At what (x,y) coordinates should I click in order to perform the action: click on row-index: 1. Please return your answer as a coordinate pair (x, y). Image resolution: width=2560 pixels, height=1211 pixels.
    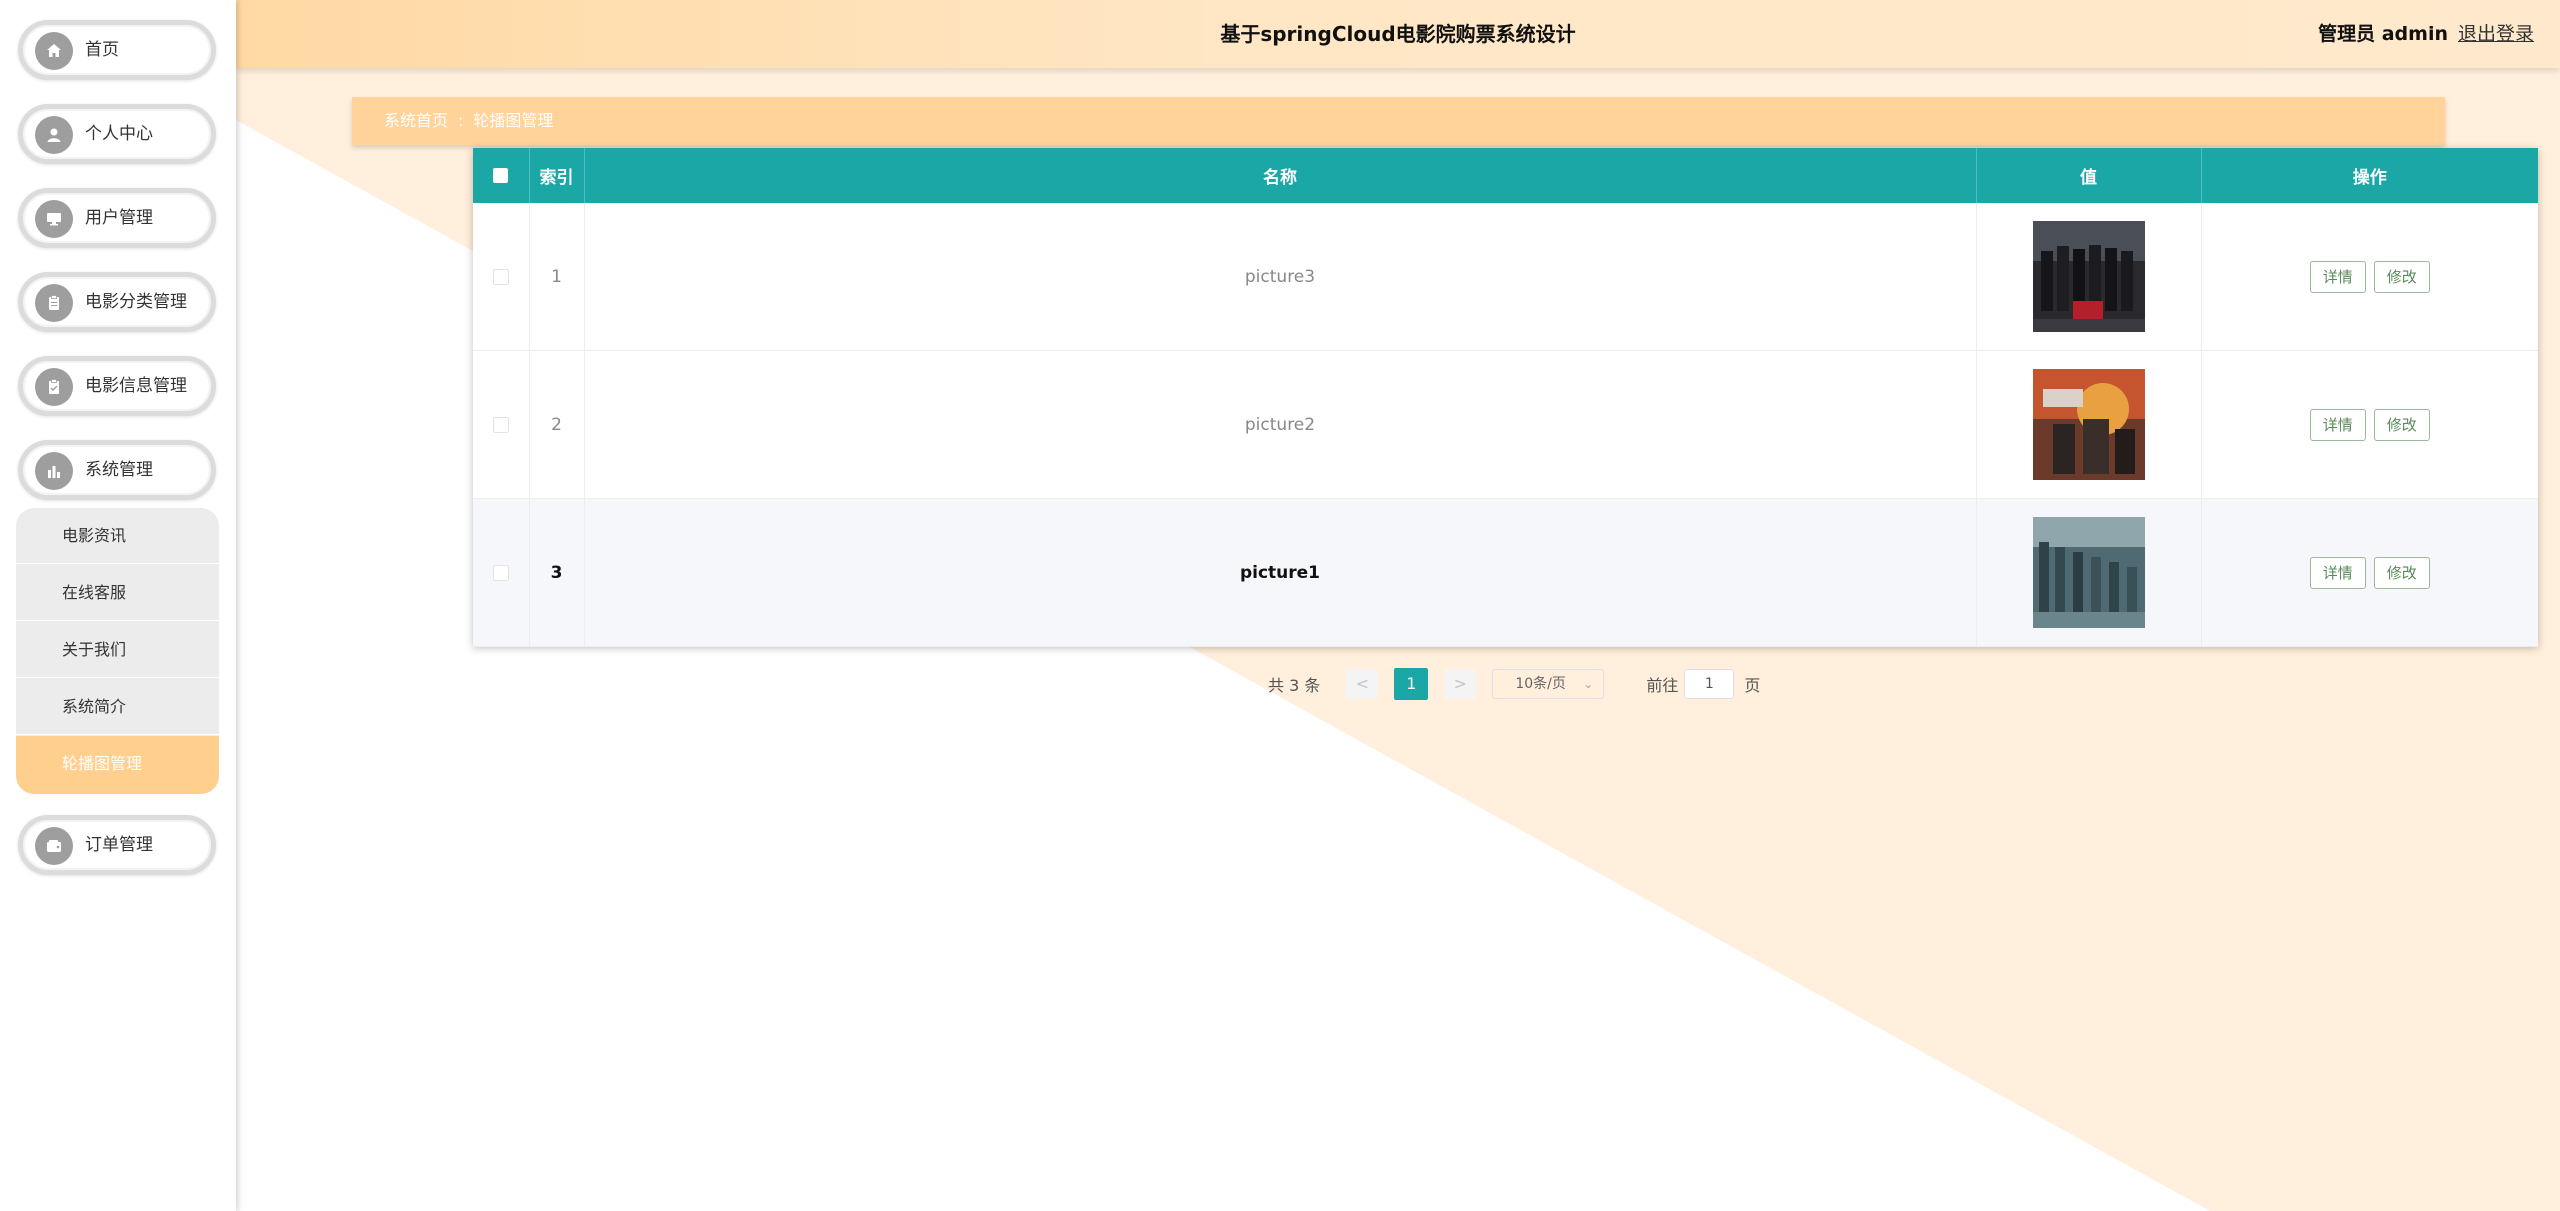
    Looking at the image, I should click on (557, 277).